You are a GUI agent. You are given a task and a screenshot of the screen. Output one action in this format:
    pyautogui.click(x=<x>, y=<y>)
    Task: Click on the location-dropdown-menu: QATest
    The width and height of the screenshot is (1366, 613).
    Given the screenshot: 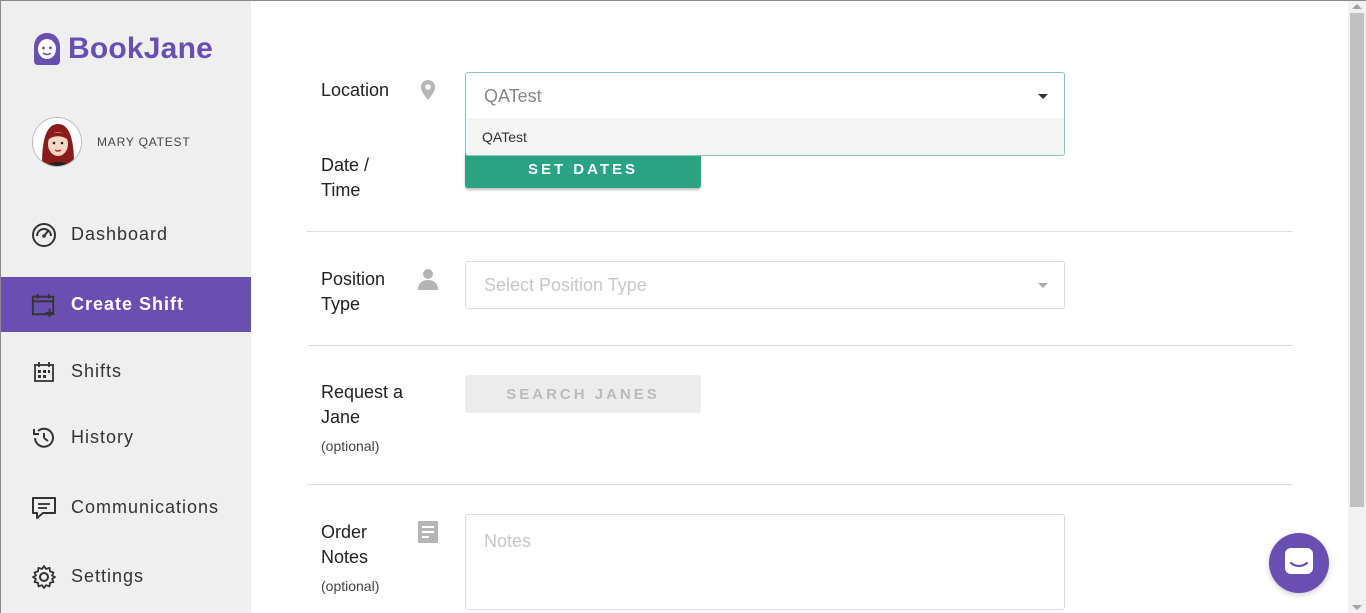 What is the action you would take?
    pyautogui.click(x=765, y=137)
    